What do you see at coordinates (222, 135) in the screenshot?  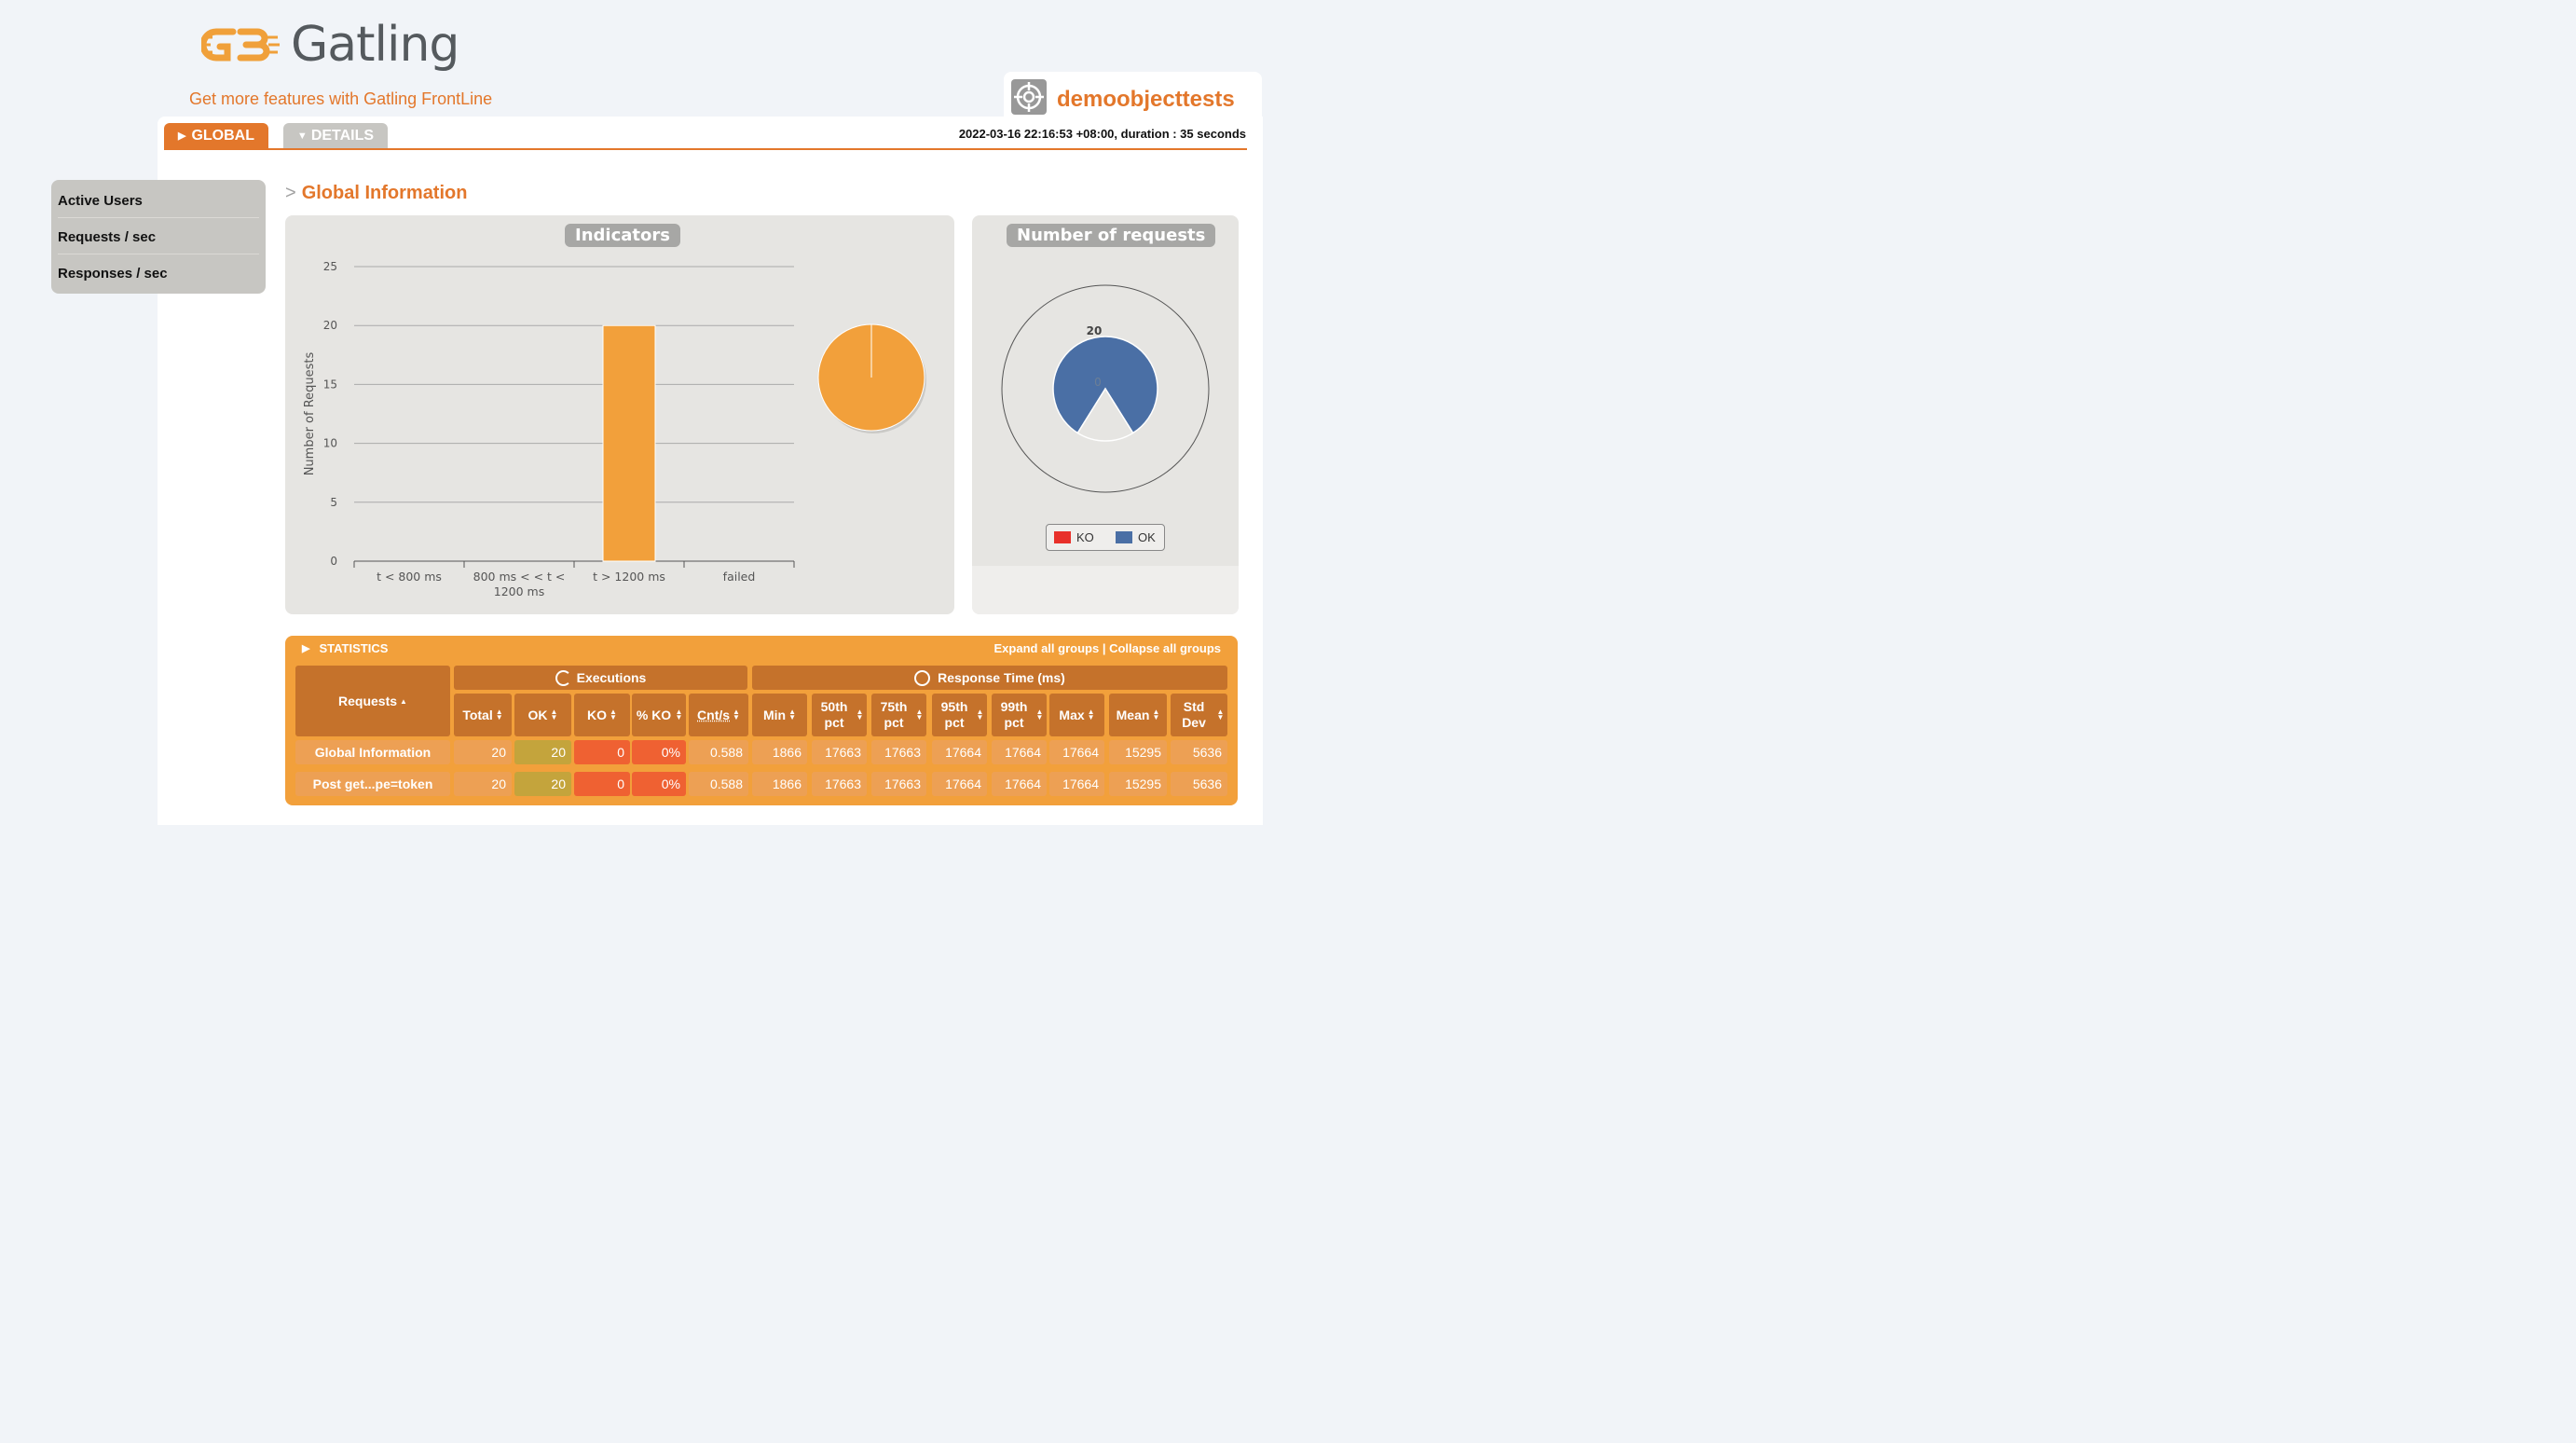 I see `tab-global-label: GLOBAL` at bounding box center [222, 135].